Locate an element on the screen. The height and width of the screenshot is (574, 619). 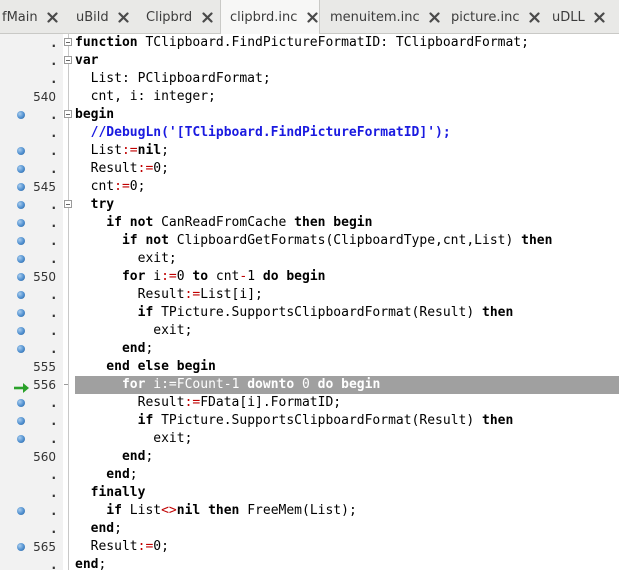
code-line: . Result:=FData[i].FormatID; is located at coordinates (309, 403).